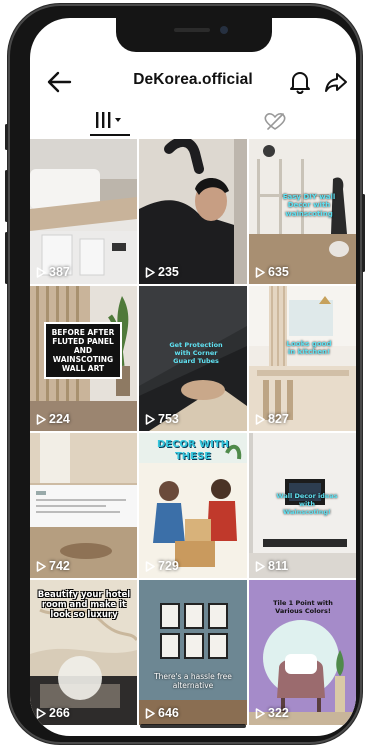 The height and width of the screenshot is (746, 370). I want to click on profile-header: DeKorea.official, so click(193, 82).